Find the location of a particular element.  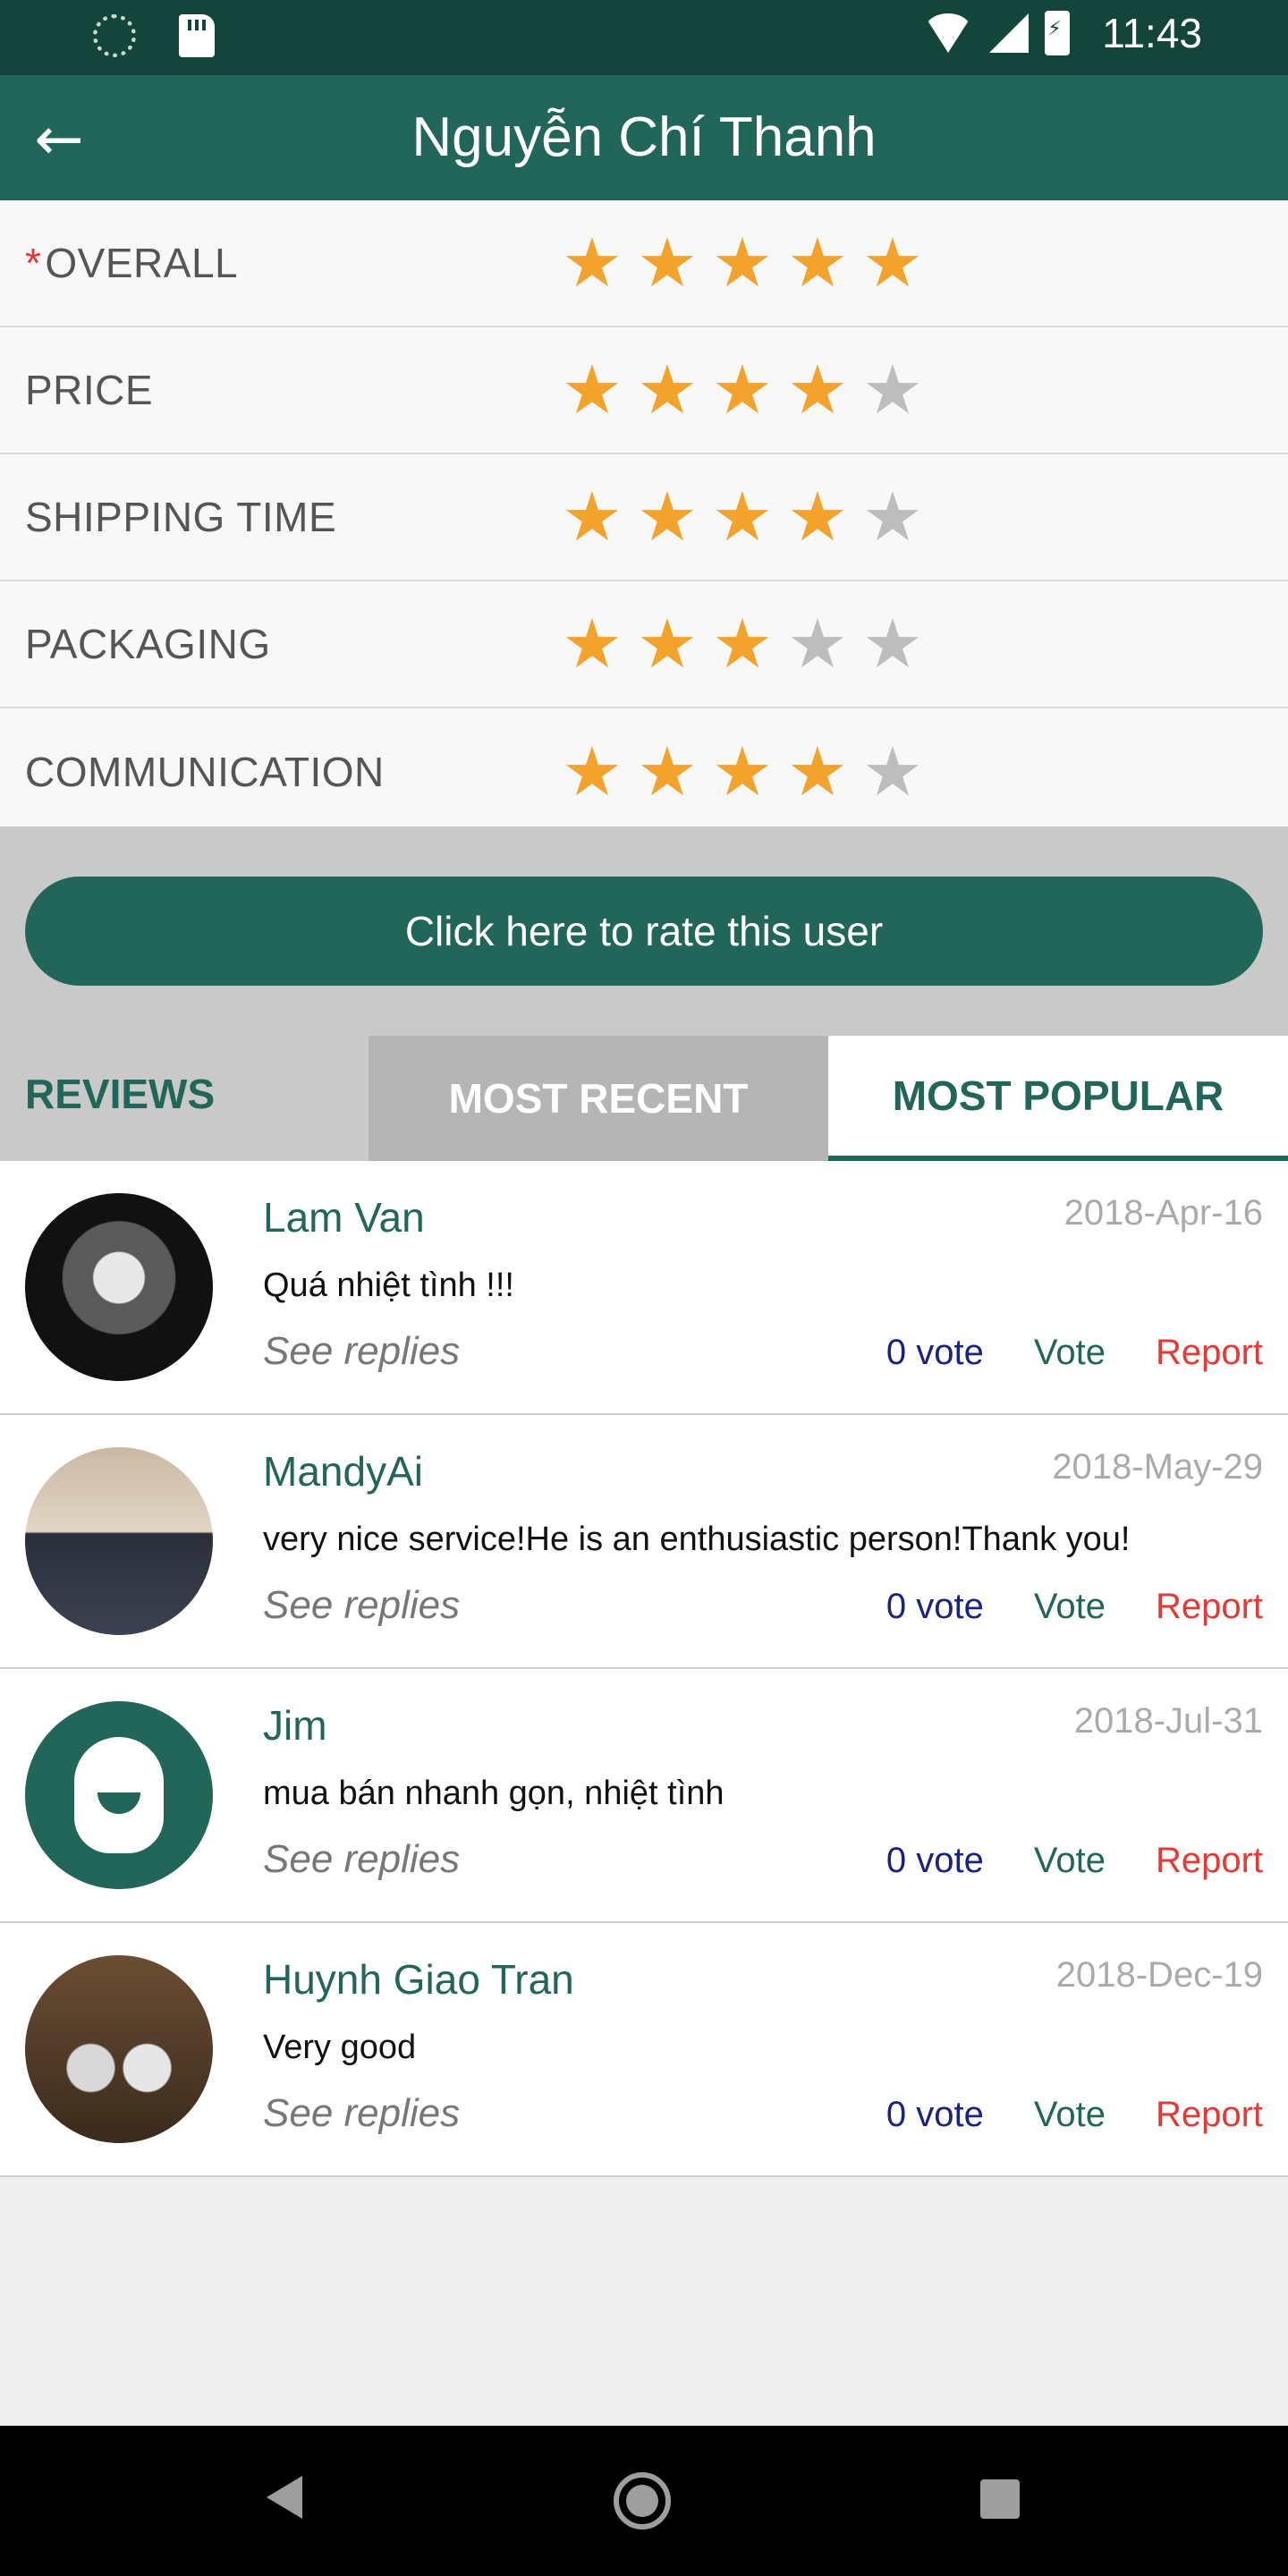

rating-label: PRICE is located at coordinates (89, 390).